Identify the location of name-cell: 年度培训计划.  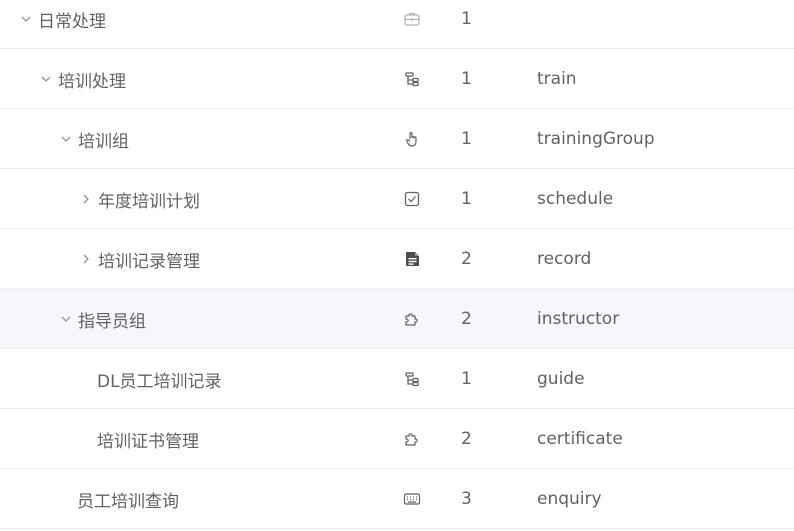
(138, 199).